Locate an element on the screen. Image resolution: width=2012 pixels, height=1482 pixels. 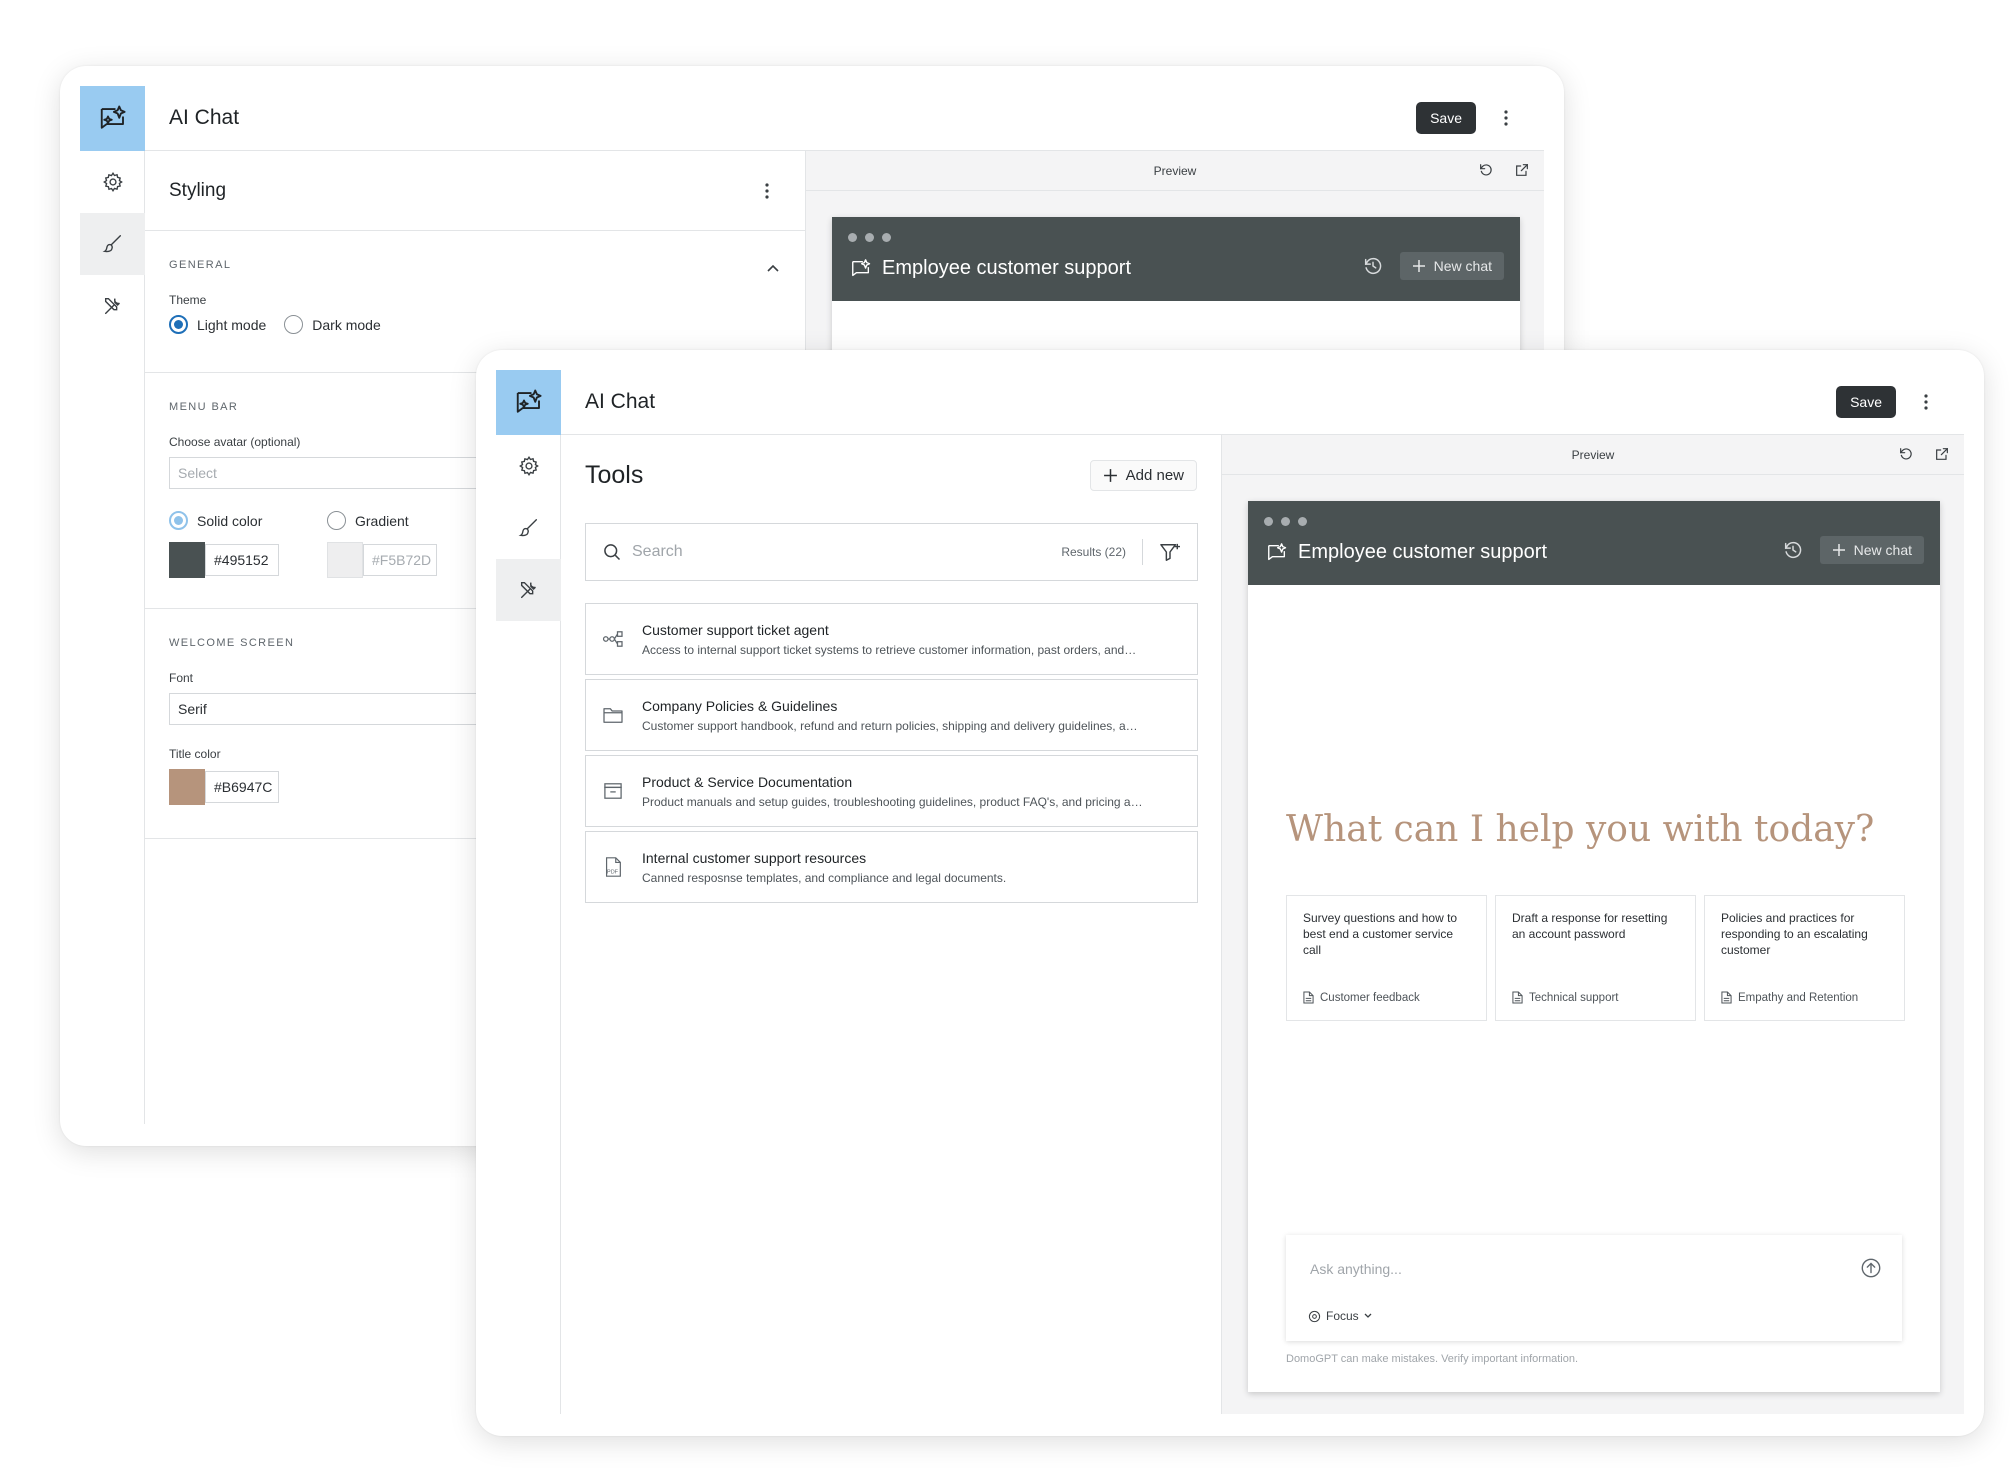
preview-label: Preview is located at coordinates (1593, 454).